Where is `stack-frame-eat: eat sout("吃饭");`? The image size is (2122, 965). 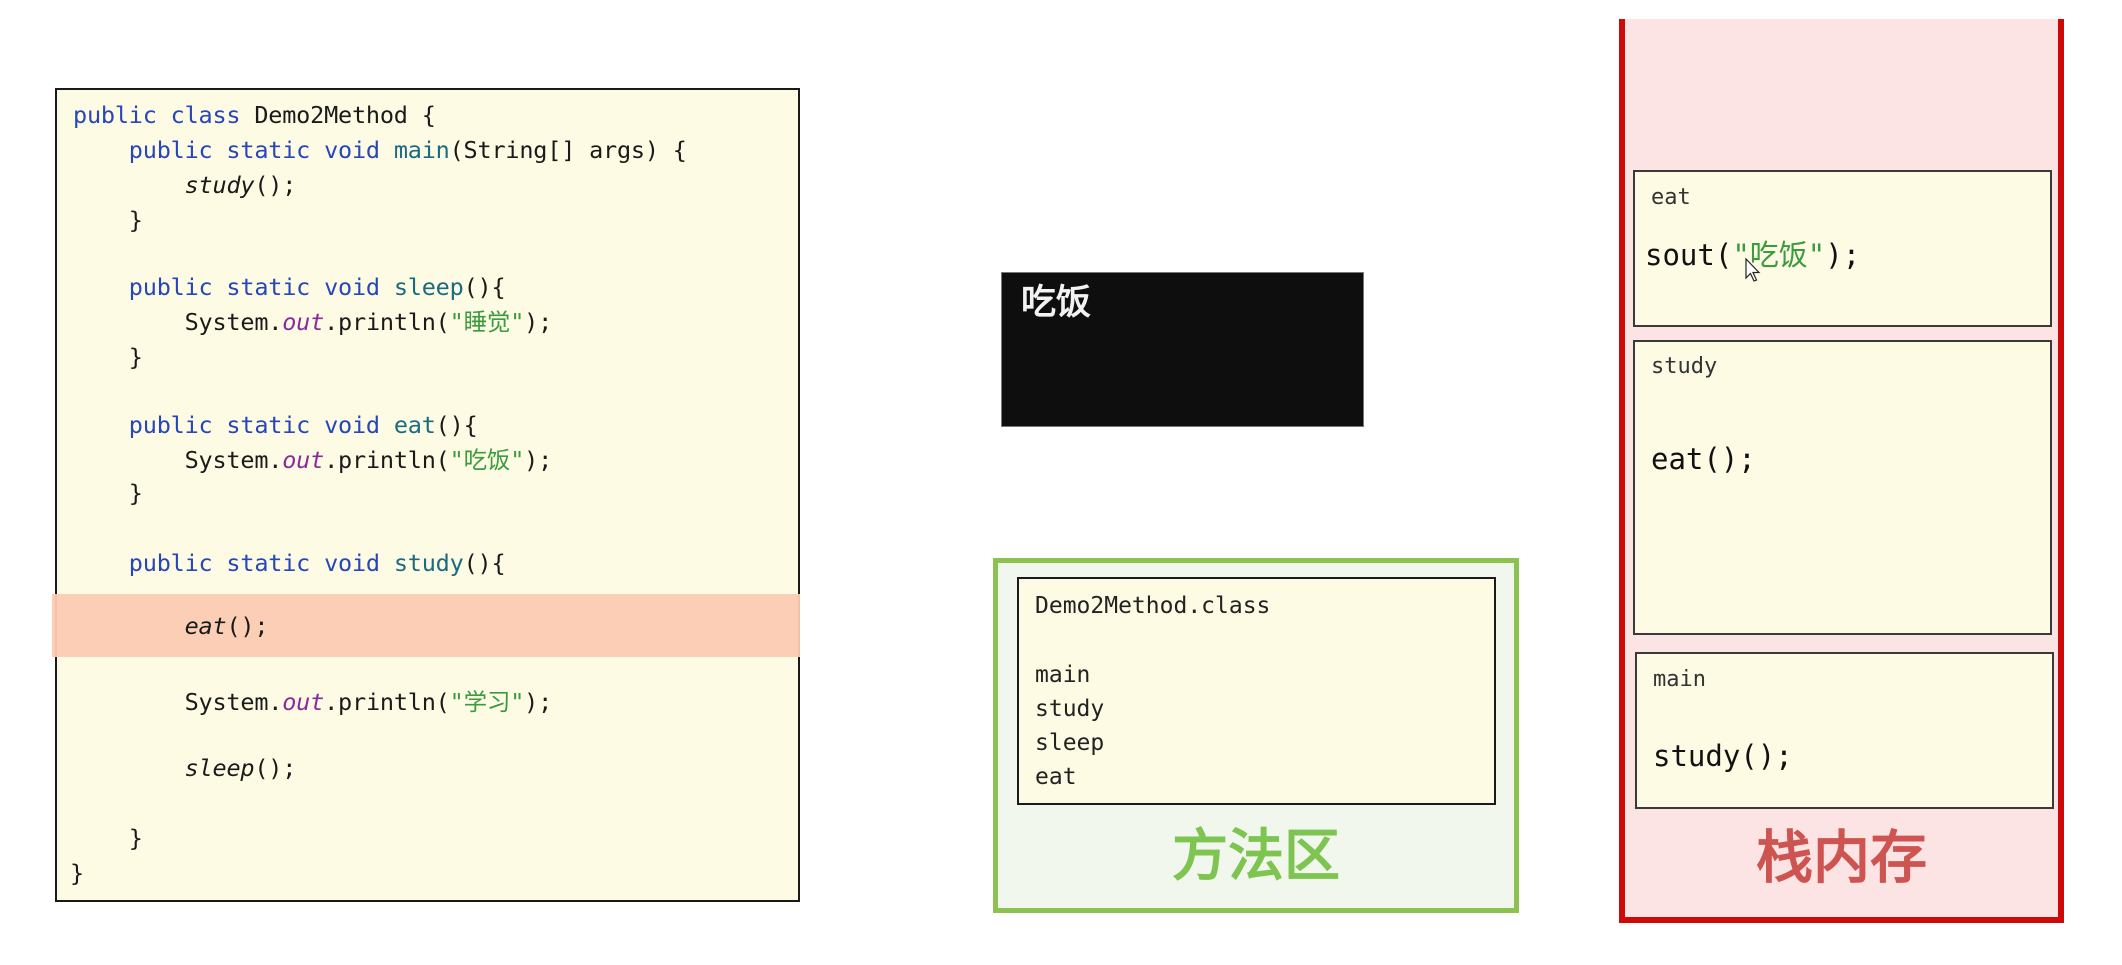
stack-frame-eat: eat sout("吃饭"); is located at coordinates (1842, 248).